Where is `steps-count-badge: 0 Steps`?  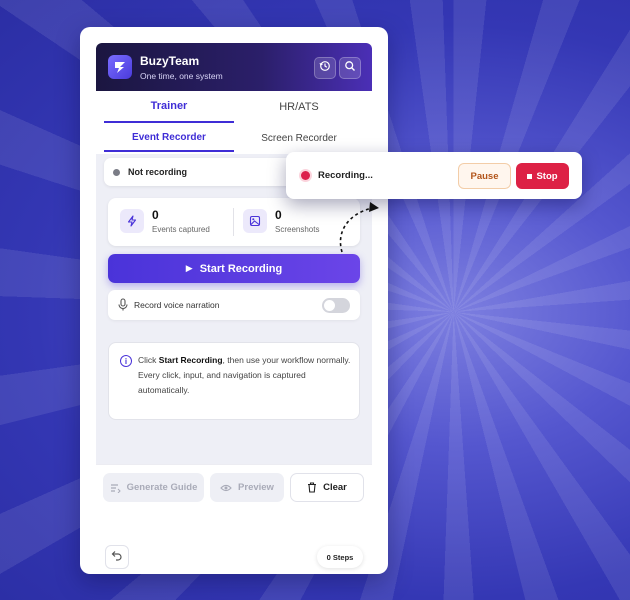 steps-count-badge: 0 Steps is located at coordinates (340, 557).